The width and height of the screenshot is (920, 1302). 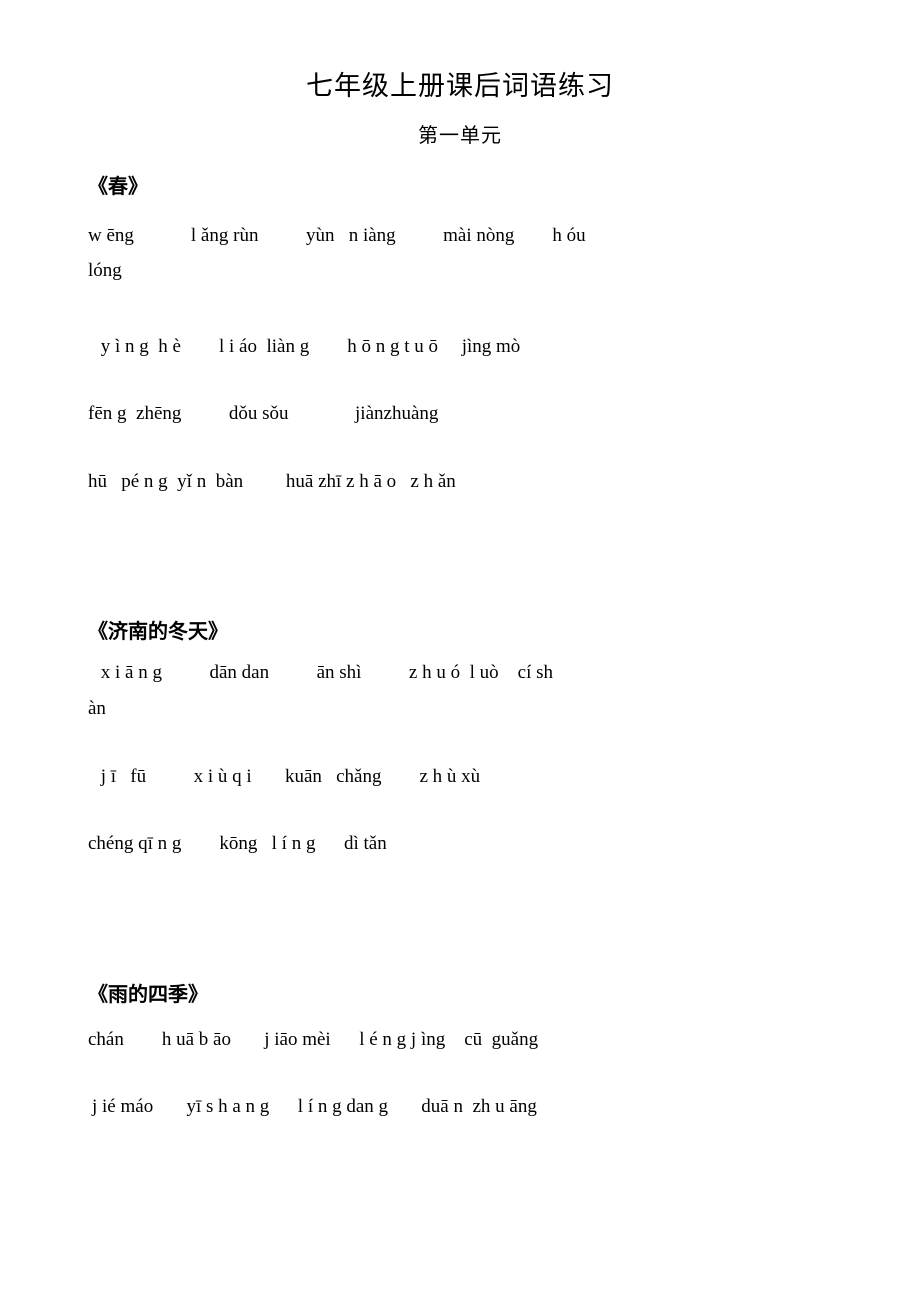 What do you see at coordinates (263, 414) in the screenshot?
I see `pinyin-line: fēn g zhēng dǒu sǒu jiànzhuàng` at bounding box center [263, 414].